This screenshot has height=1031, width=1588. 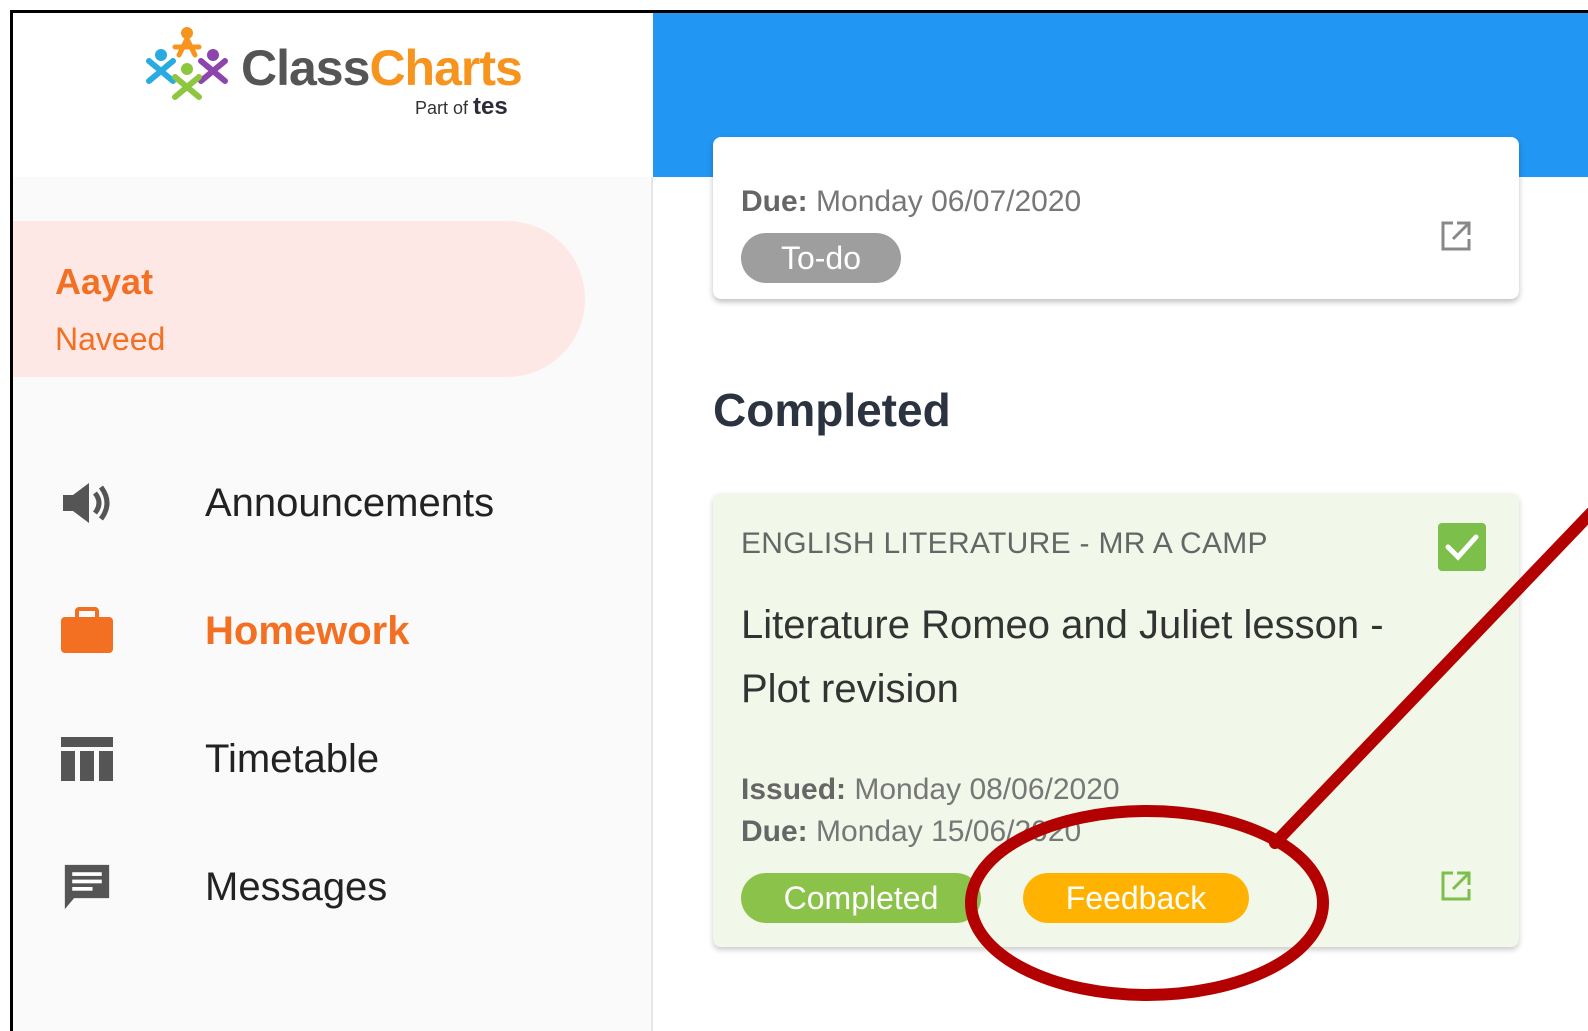 I want to click on sidebar-item-label: Announcements, so click(x=350, y=503).